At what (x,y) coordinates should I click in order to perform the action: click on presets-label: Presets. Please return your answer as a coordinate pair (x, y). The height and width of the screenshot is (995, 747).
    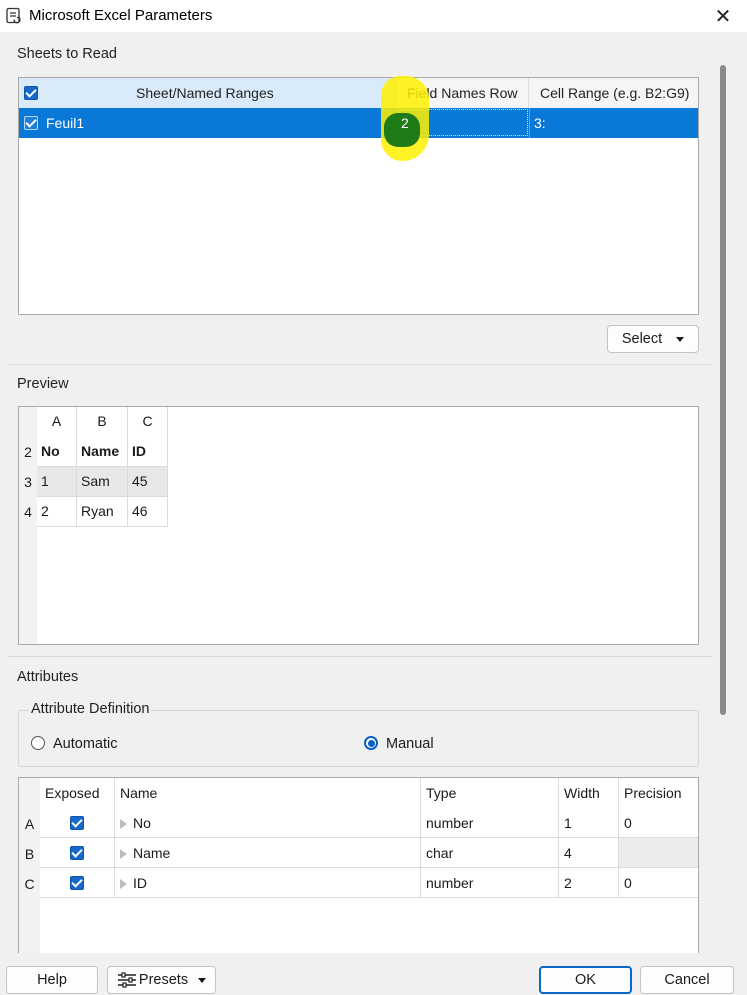
    Looking at the image, I should click on (163, 980).